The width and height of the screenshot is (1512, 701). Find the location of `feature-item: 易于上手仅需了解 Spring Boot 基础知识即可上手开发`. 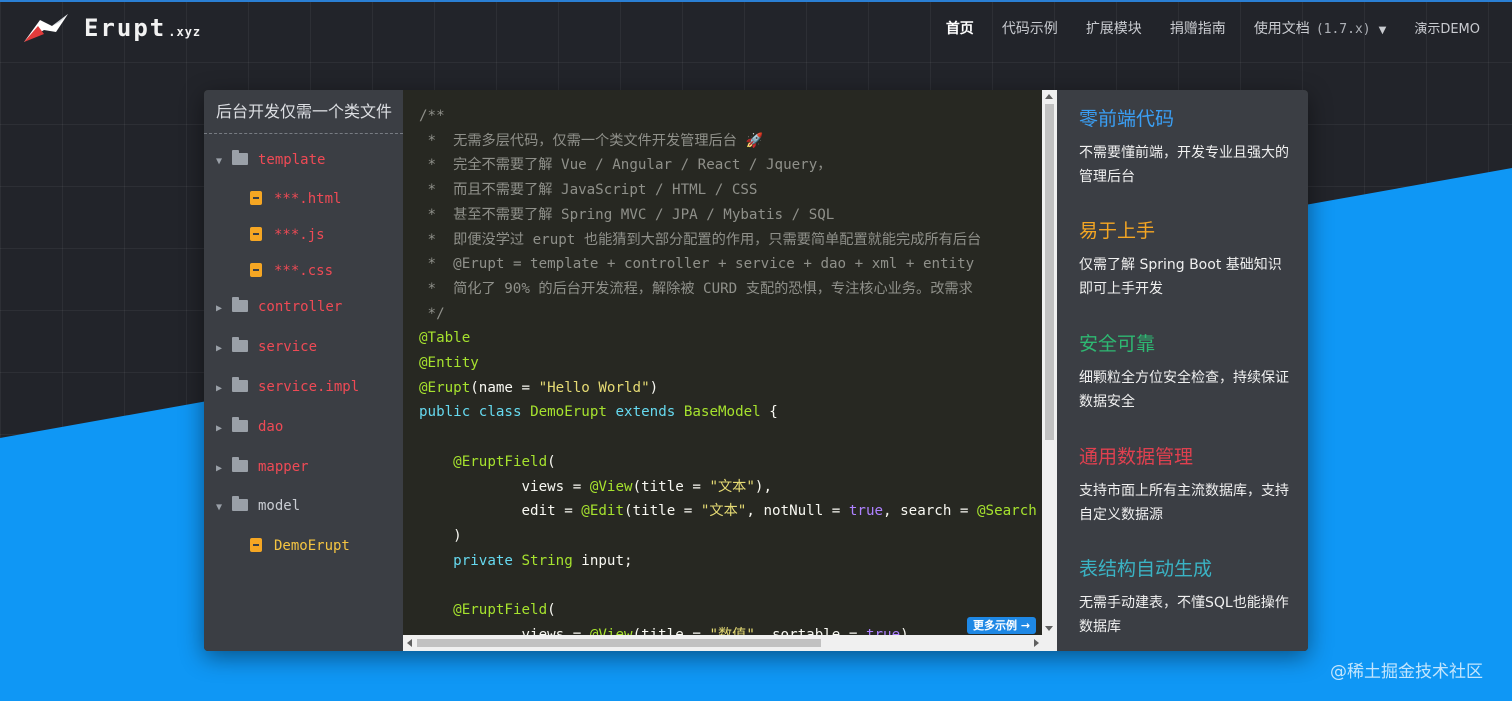

feature-item: 易于上手仅需了解 Spring Boot 基础知识即可上手开发 is located at coordinates (1187, 258).